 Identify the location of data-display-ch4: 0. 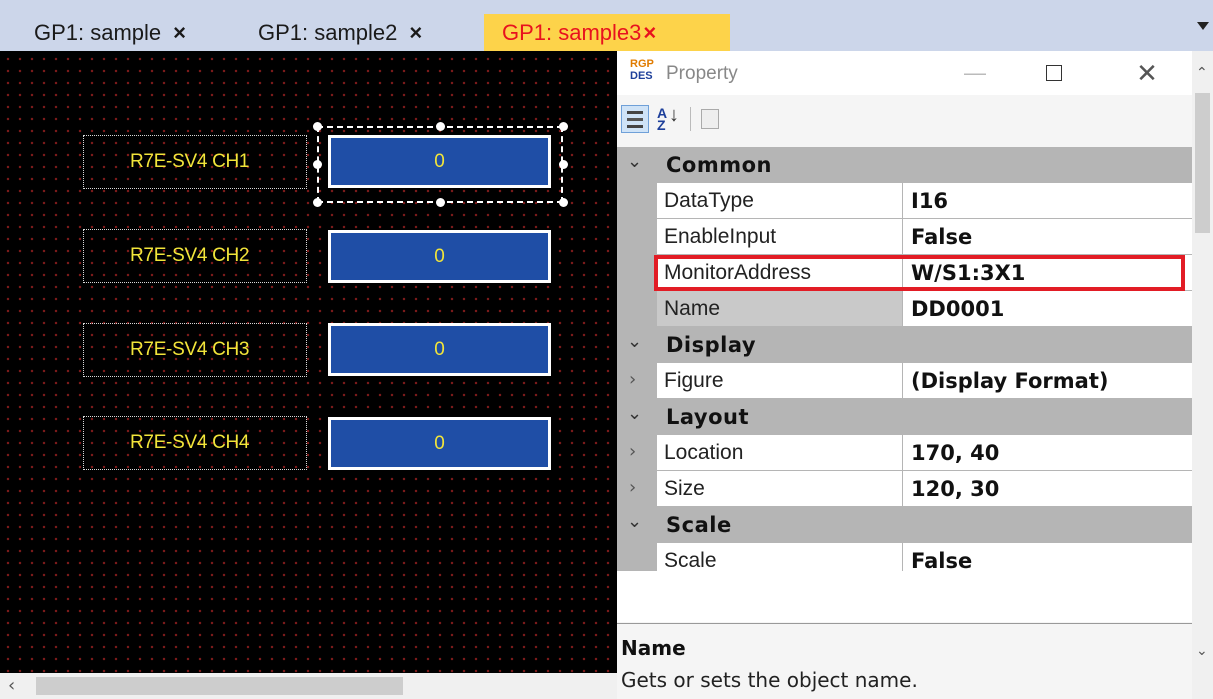
(439, 443).